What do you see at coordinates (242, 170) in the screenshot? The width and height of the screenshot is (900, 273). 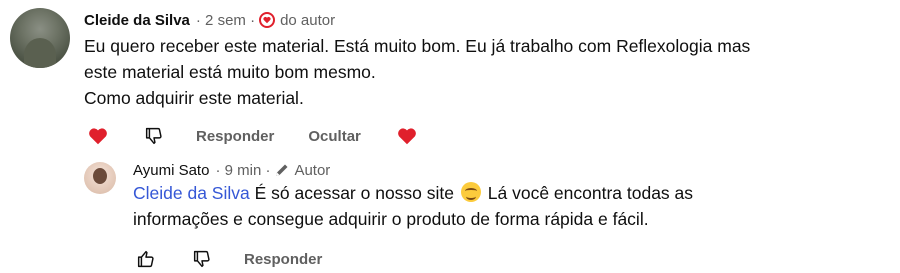 I see `comment-timestamp: · 9 min ·` at bounding box center [242, 170].